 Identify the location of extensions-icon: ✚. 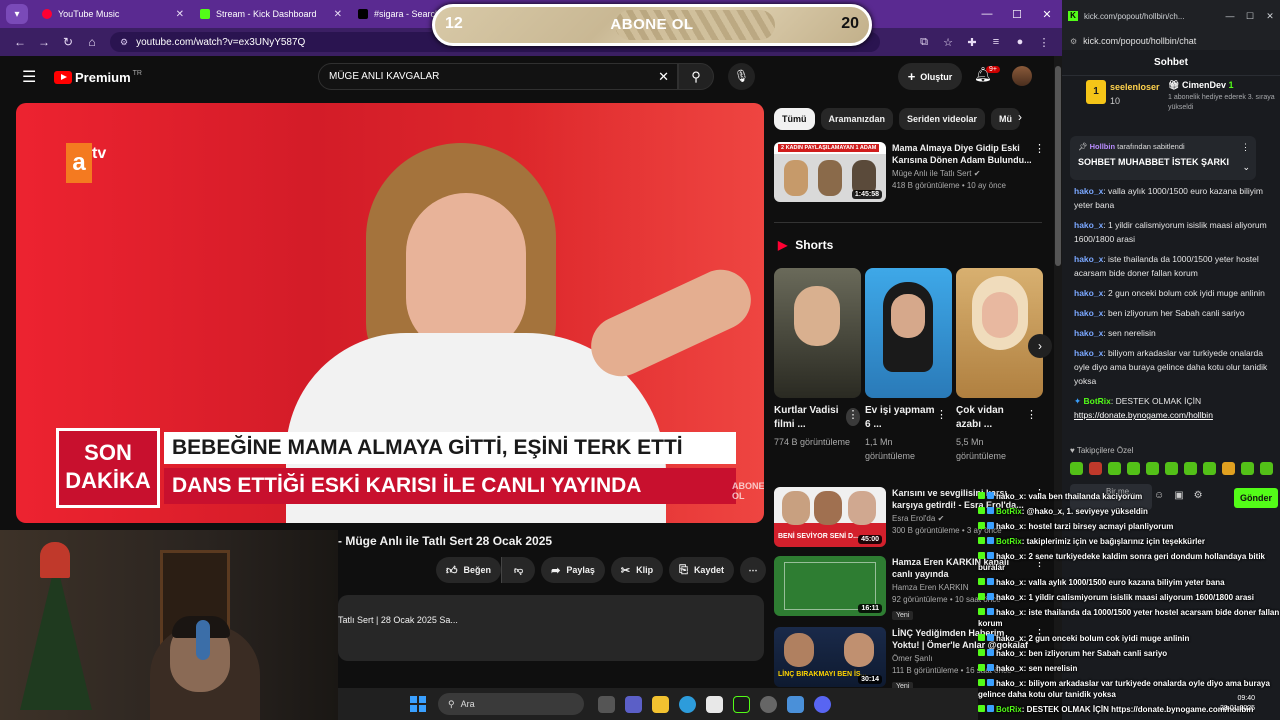
(972, 42).